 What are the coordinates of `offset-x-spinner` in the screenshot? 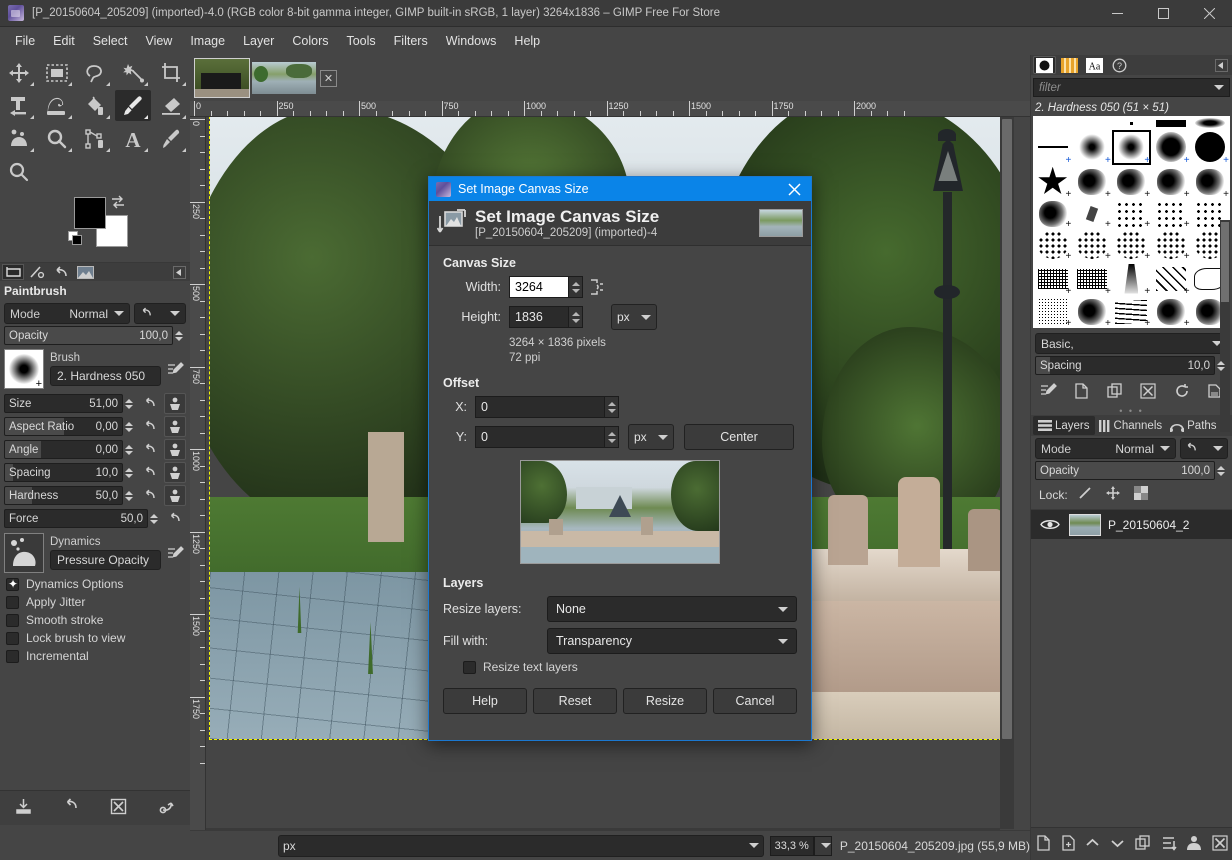 It's located at (612, 407).